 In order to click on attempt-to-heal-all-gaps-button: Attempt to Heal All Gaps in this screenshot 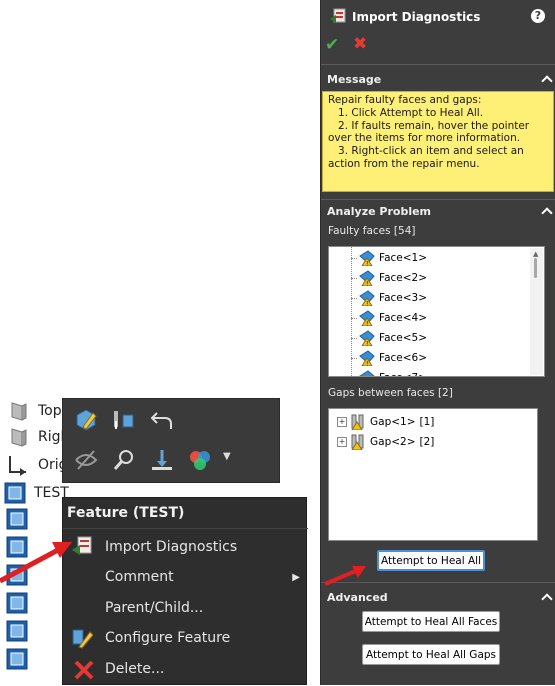, I will do `click(431, 654)`.